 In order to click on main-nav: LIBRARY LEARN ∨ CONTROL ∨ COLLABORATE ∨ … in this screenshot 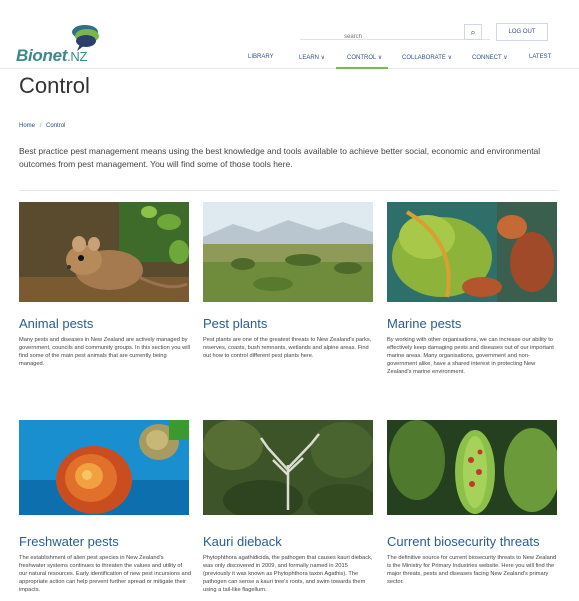, I will do `click(405, 60)`.